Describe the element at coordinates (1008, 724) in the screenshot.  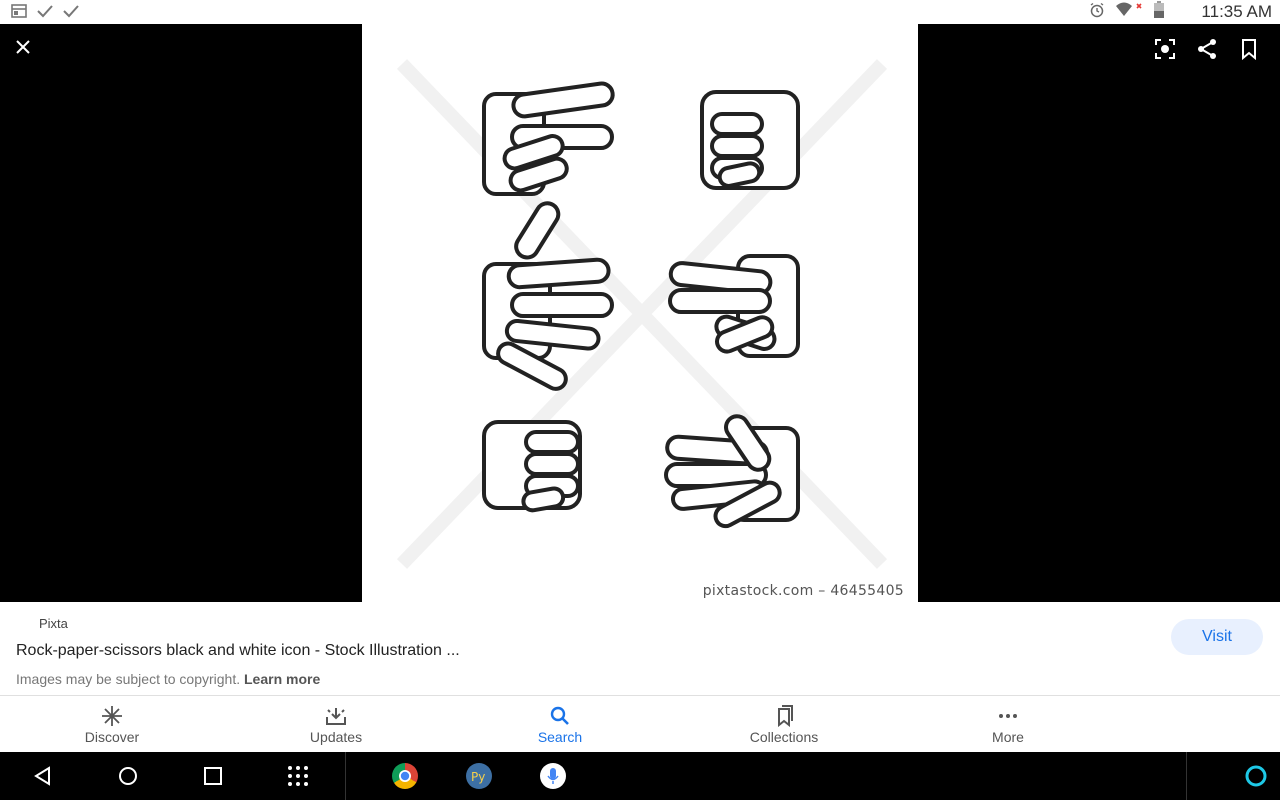
I see `nav-more: More` at that location.